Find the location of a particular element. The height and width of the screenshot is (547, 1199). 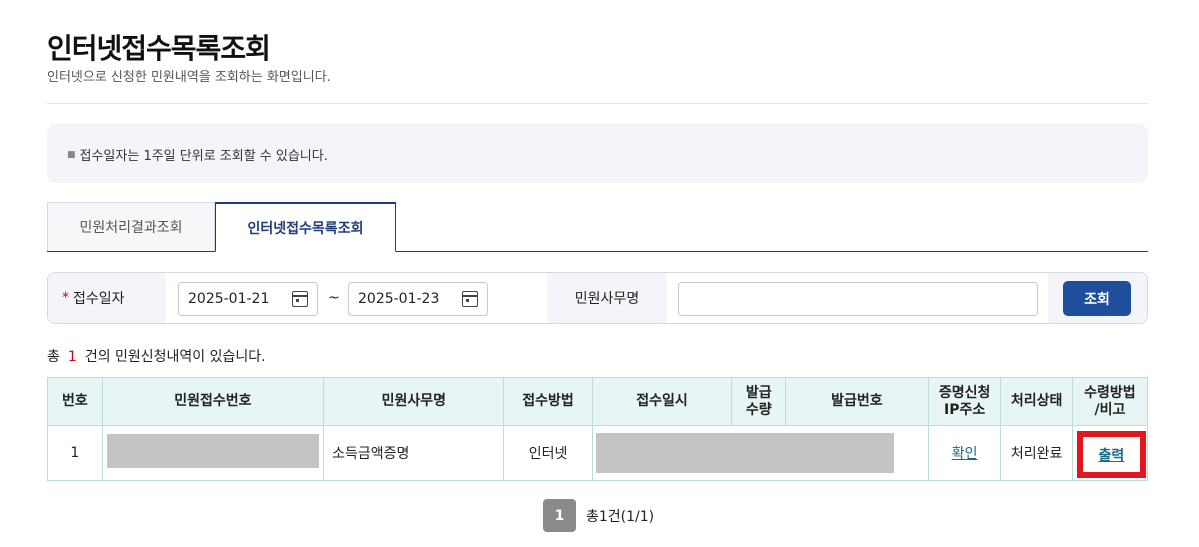

header-method: 접수방법 is located at coordinates (548, 401).